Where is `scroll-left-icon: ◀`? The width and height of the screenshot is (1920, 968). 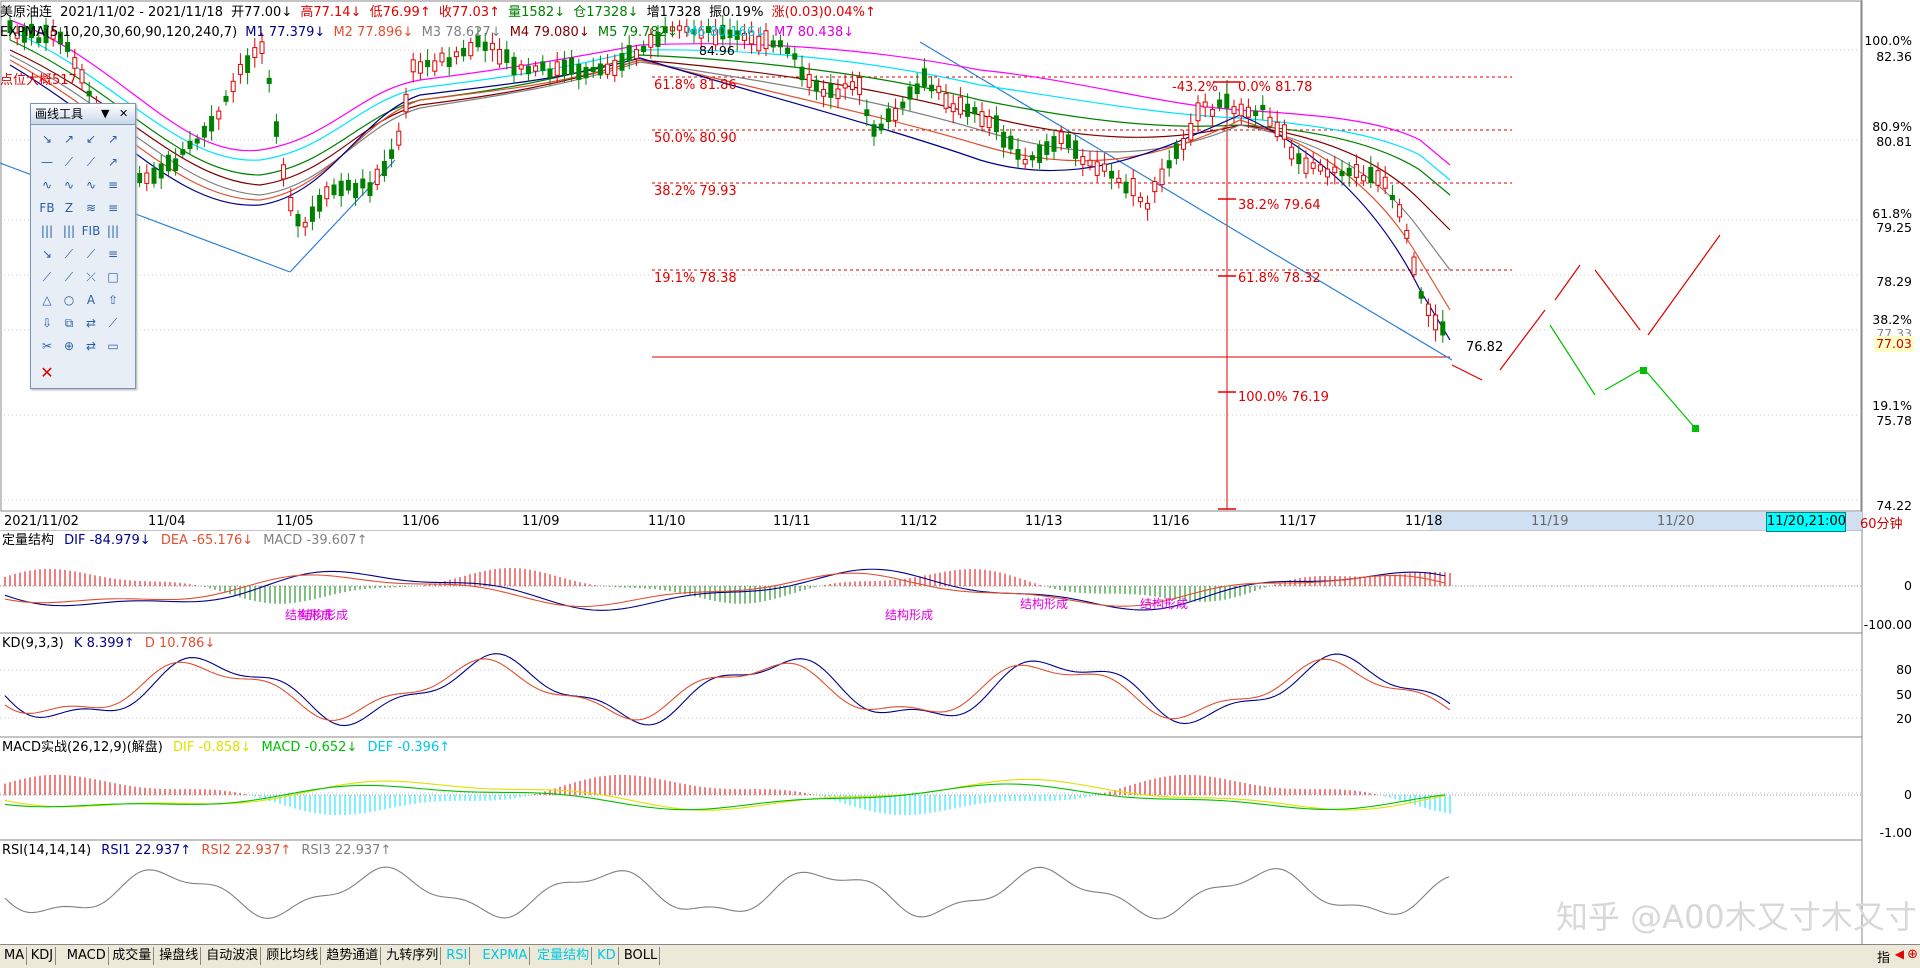
scroll-left-icon: ◀ is located at coordinates (1899, 954).